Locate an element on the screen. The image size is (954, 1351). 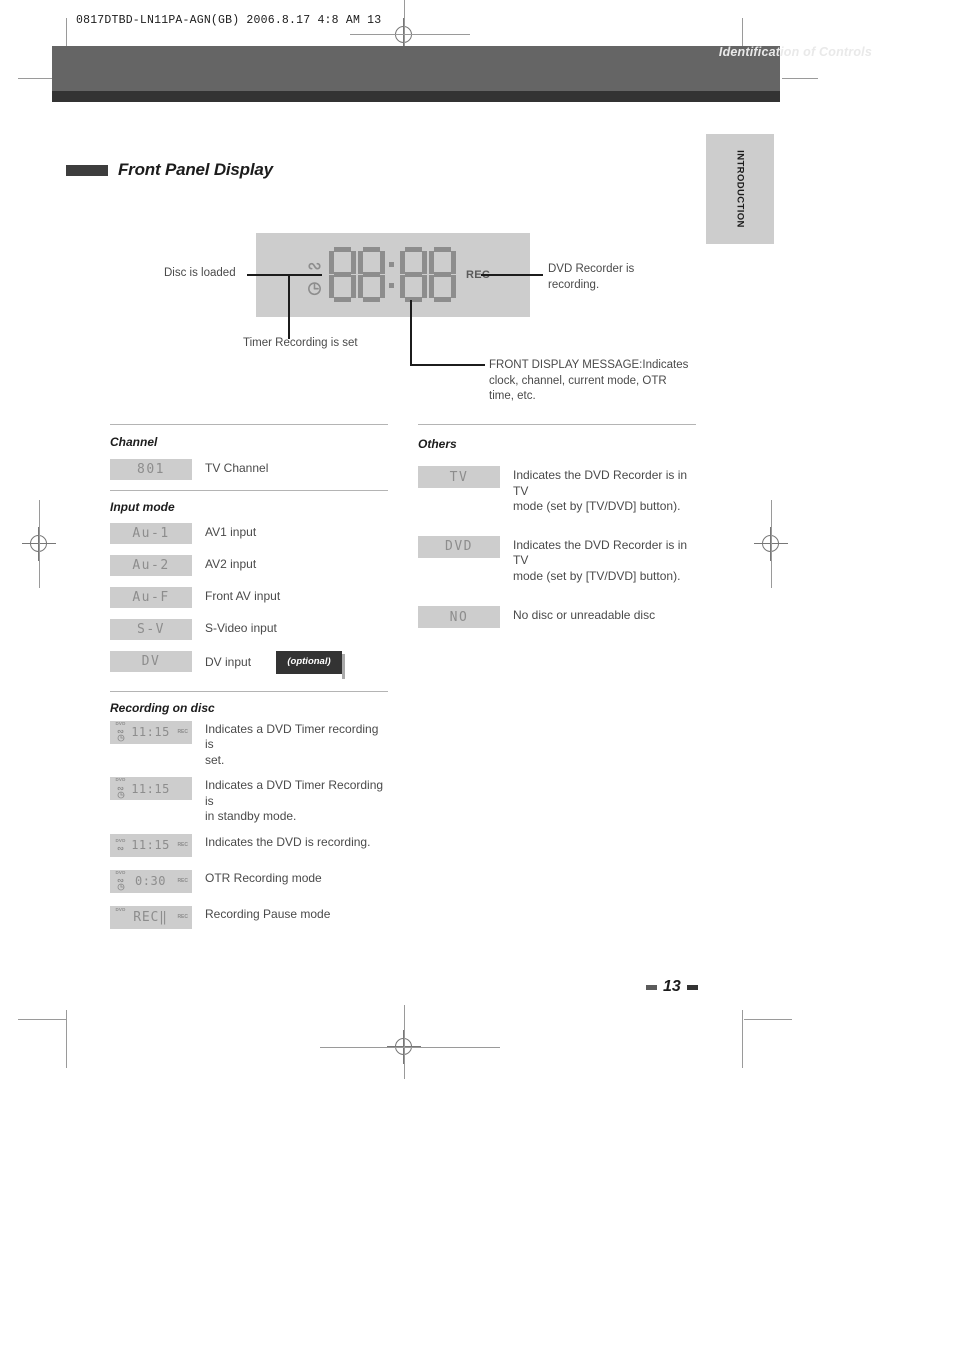
lcd-chip: Au-F is located at coordinates (151, 597).